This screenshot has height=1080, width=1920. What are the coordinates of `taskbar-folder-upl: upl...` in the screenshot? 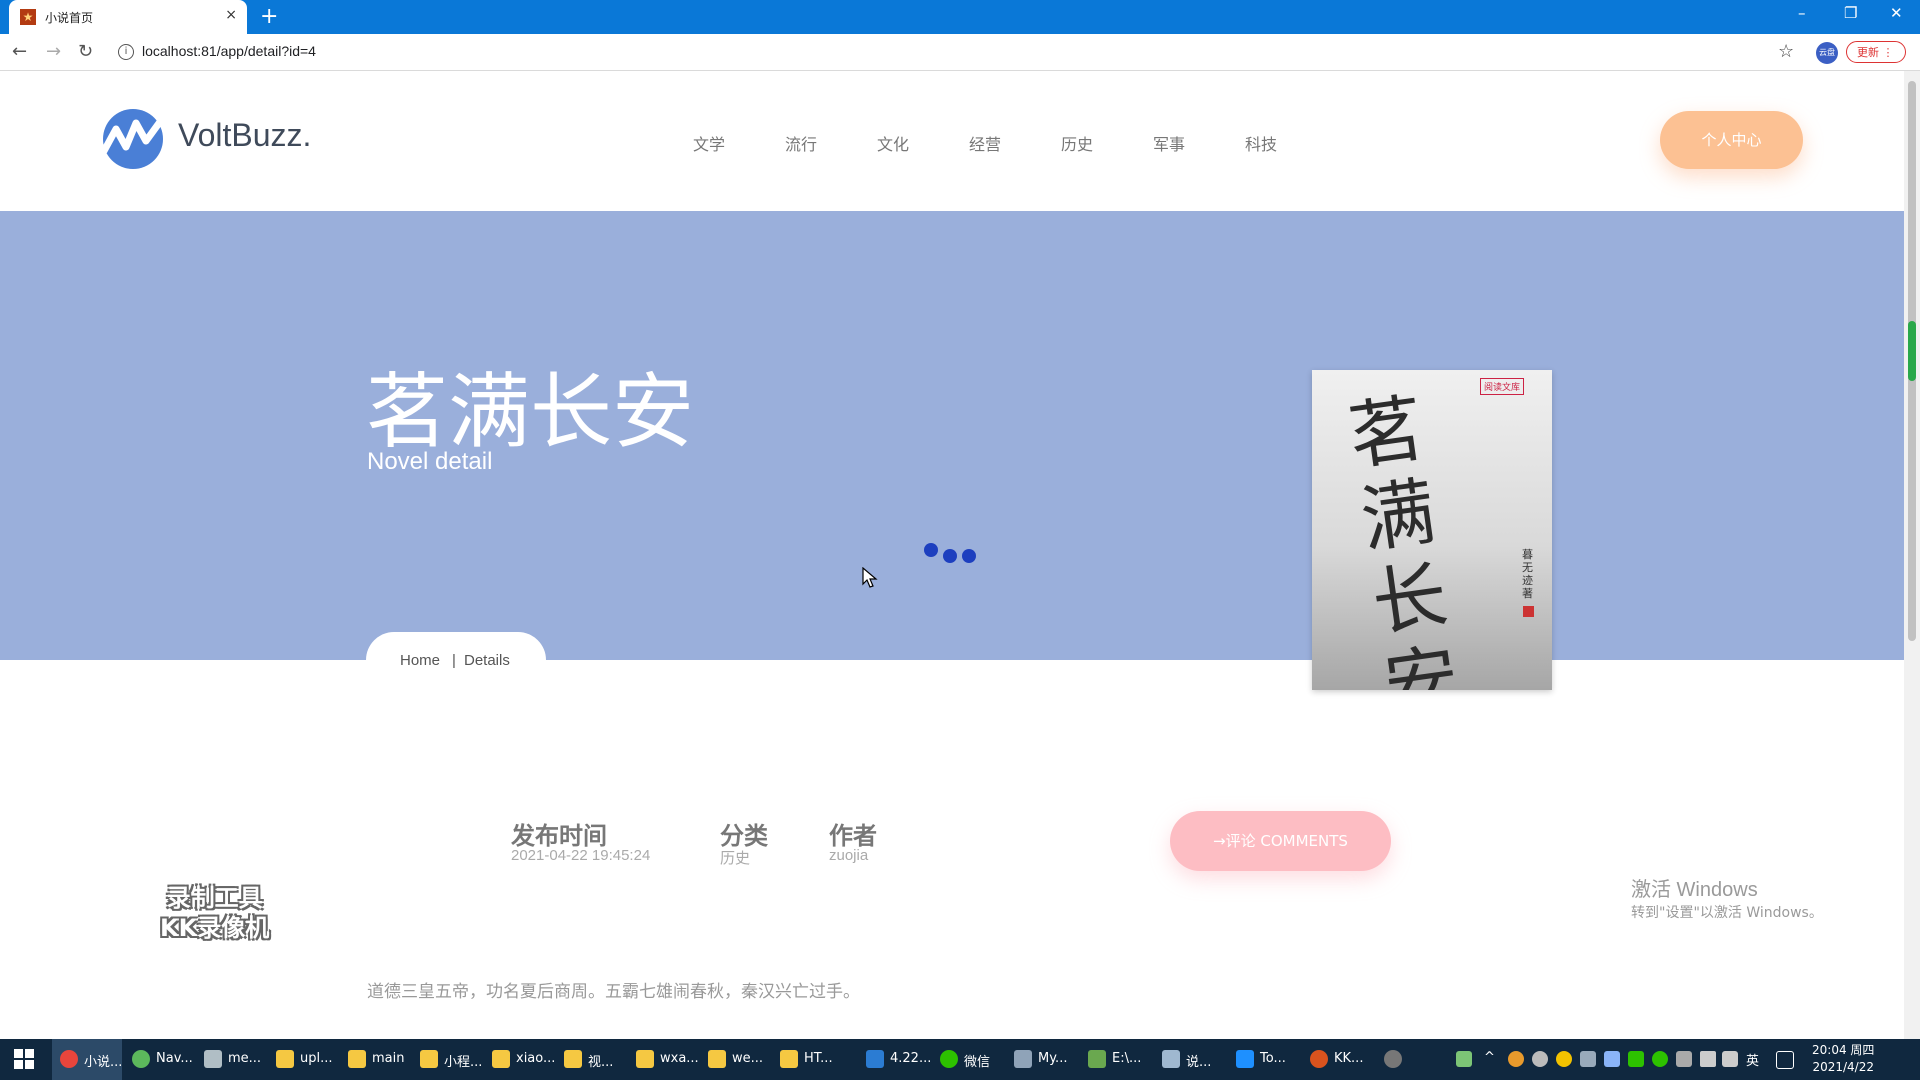 It's located at (303, 1059).